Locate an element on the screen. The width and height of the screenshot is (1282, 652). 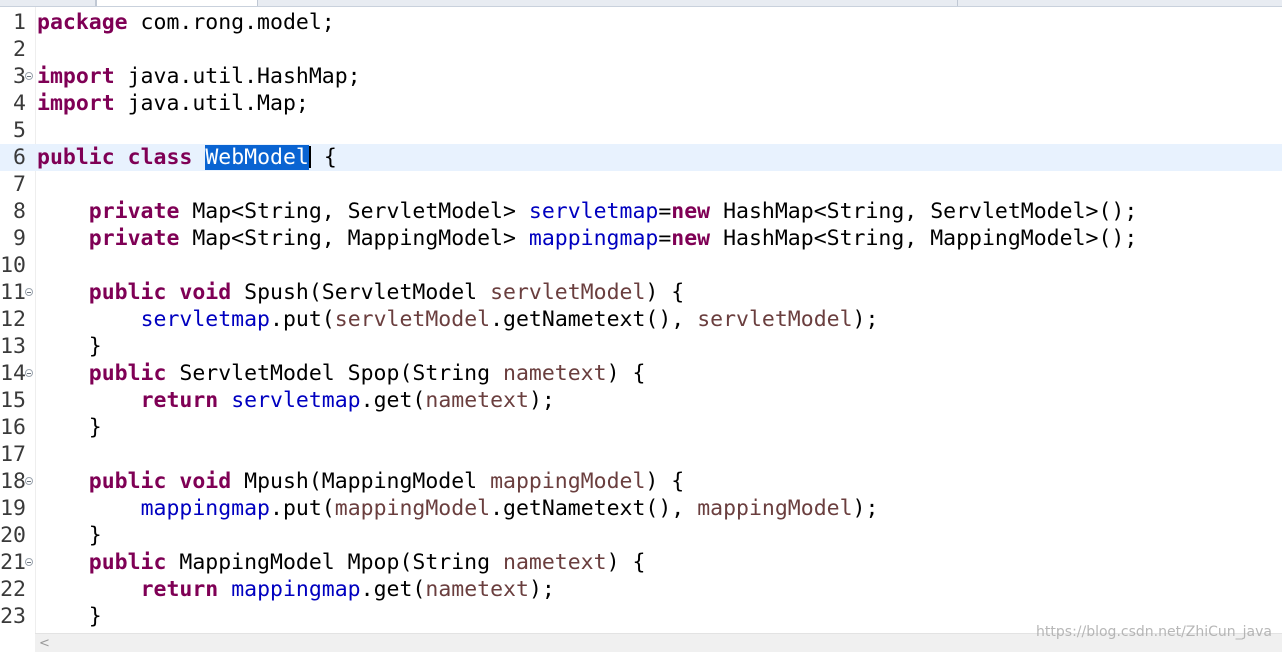
keyword-token: new is located at coordinates (691, 238).